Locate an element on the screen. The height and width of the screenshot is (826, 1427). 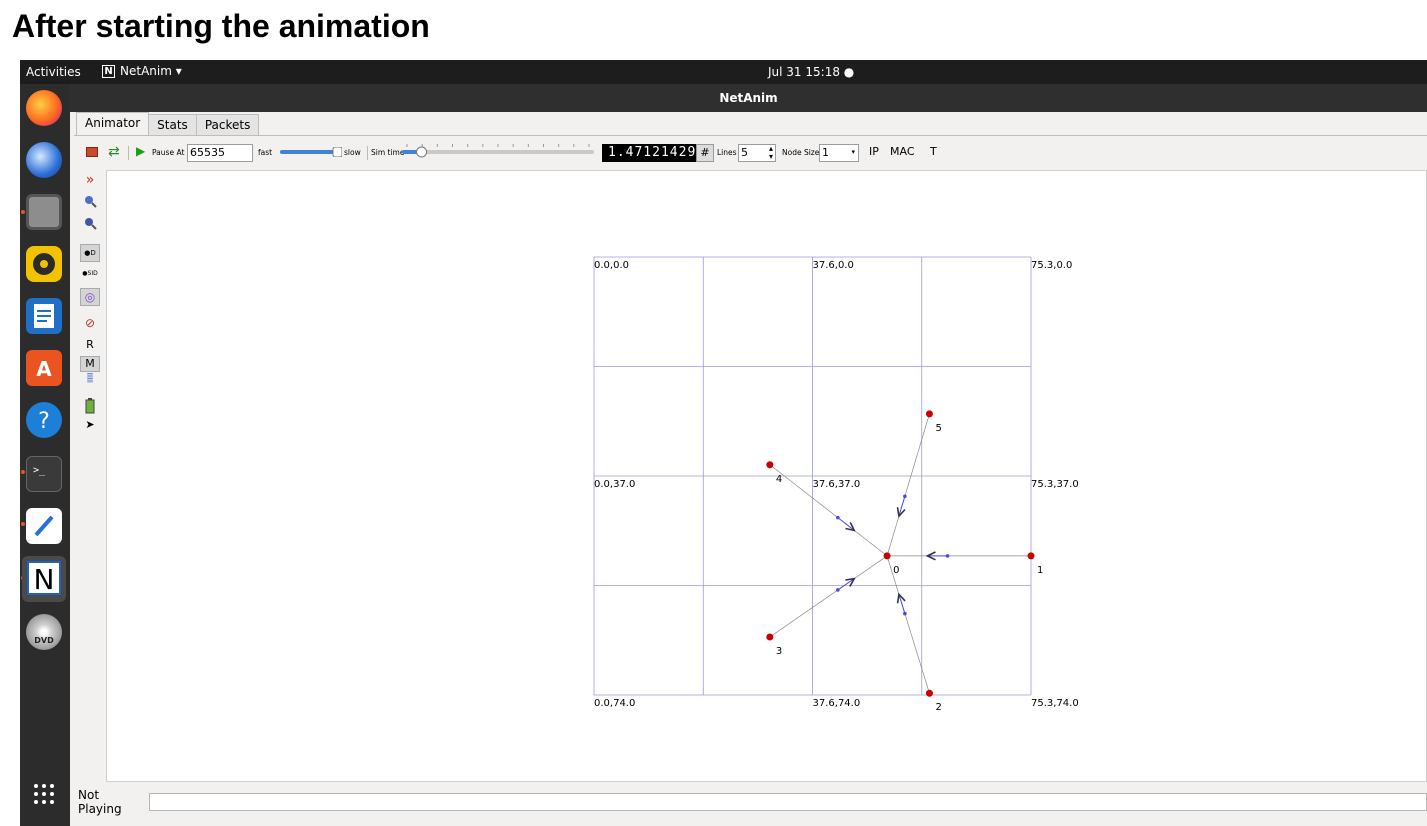
open-file-icon is located at coordinates (92, 152).